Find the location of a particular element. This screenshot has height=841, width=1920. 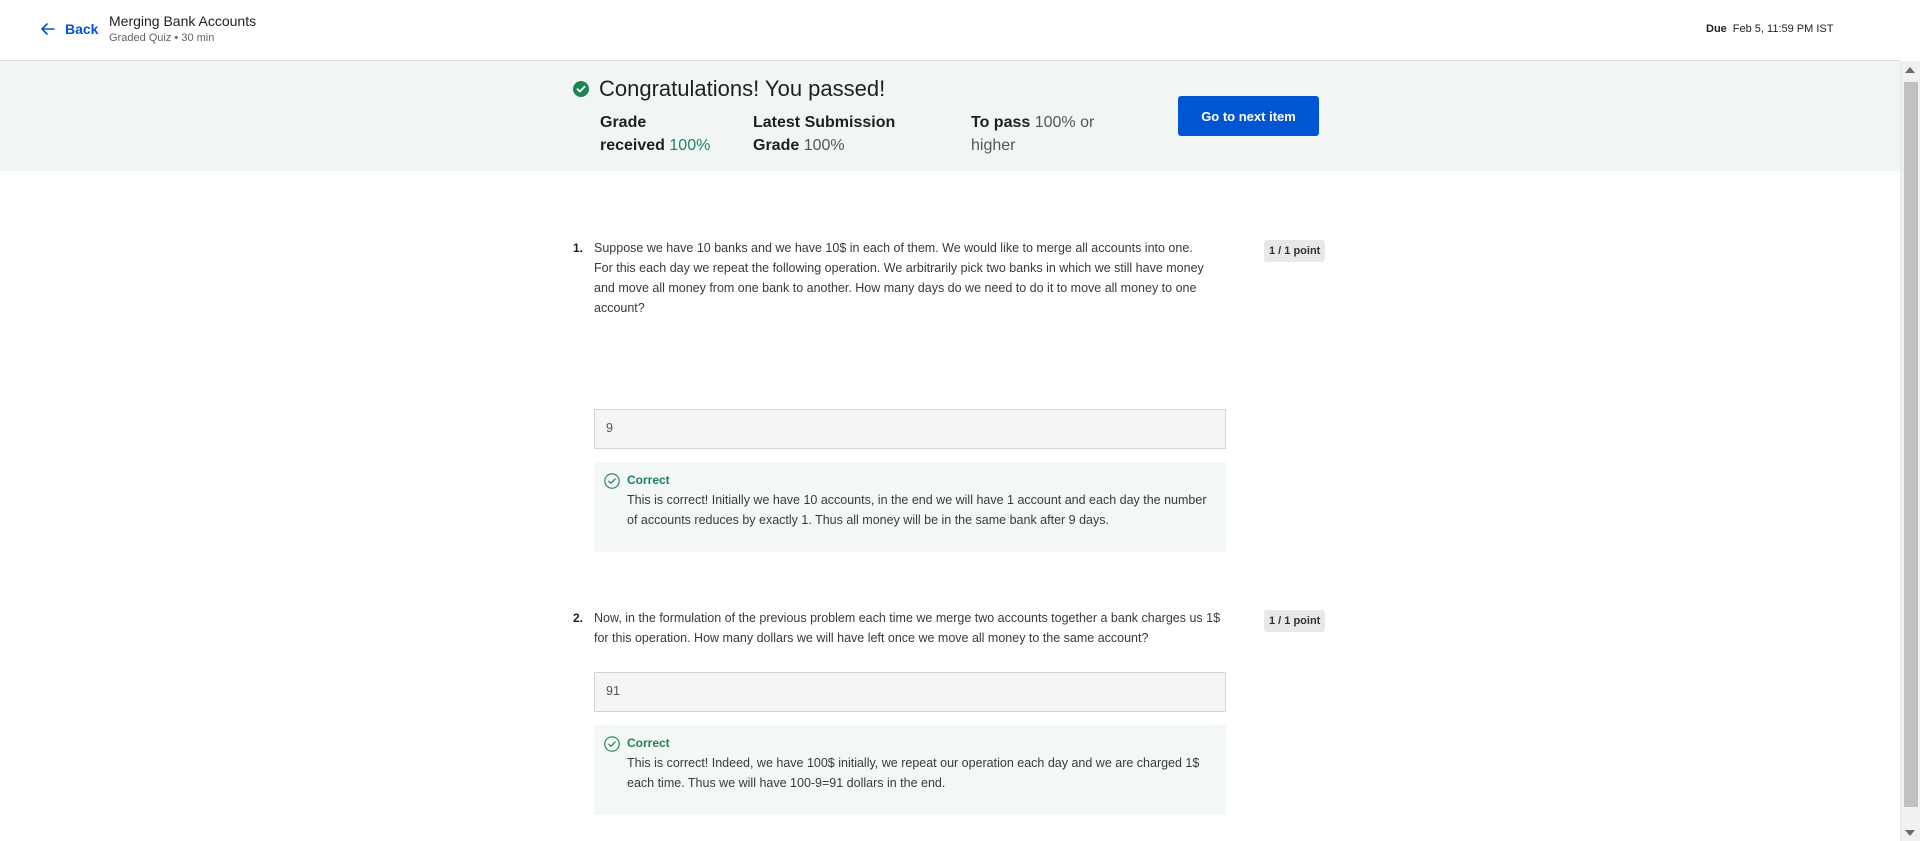

latest-label-2: Grade is located at coordinates (776, 145).